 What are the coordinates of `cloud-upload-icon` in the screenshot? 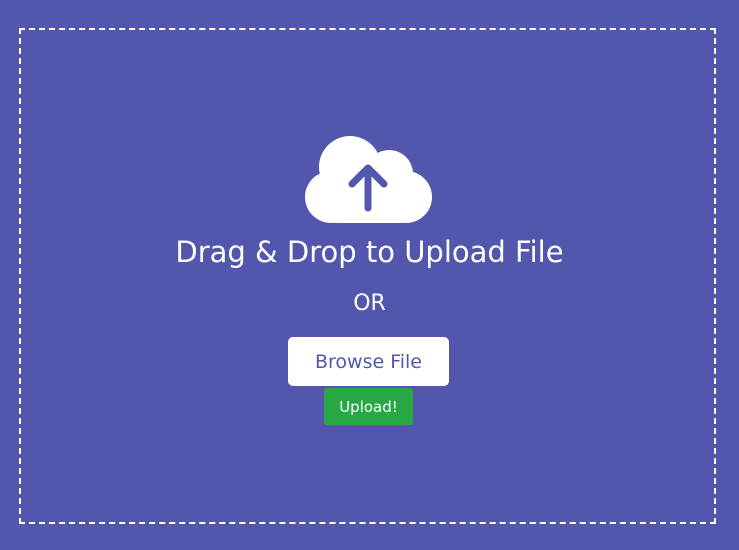 It's located at (368, 179).